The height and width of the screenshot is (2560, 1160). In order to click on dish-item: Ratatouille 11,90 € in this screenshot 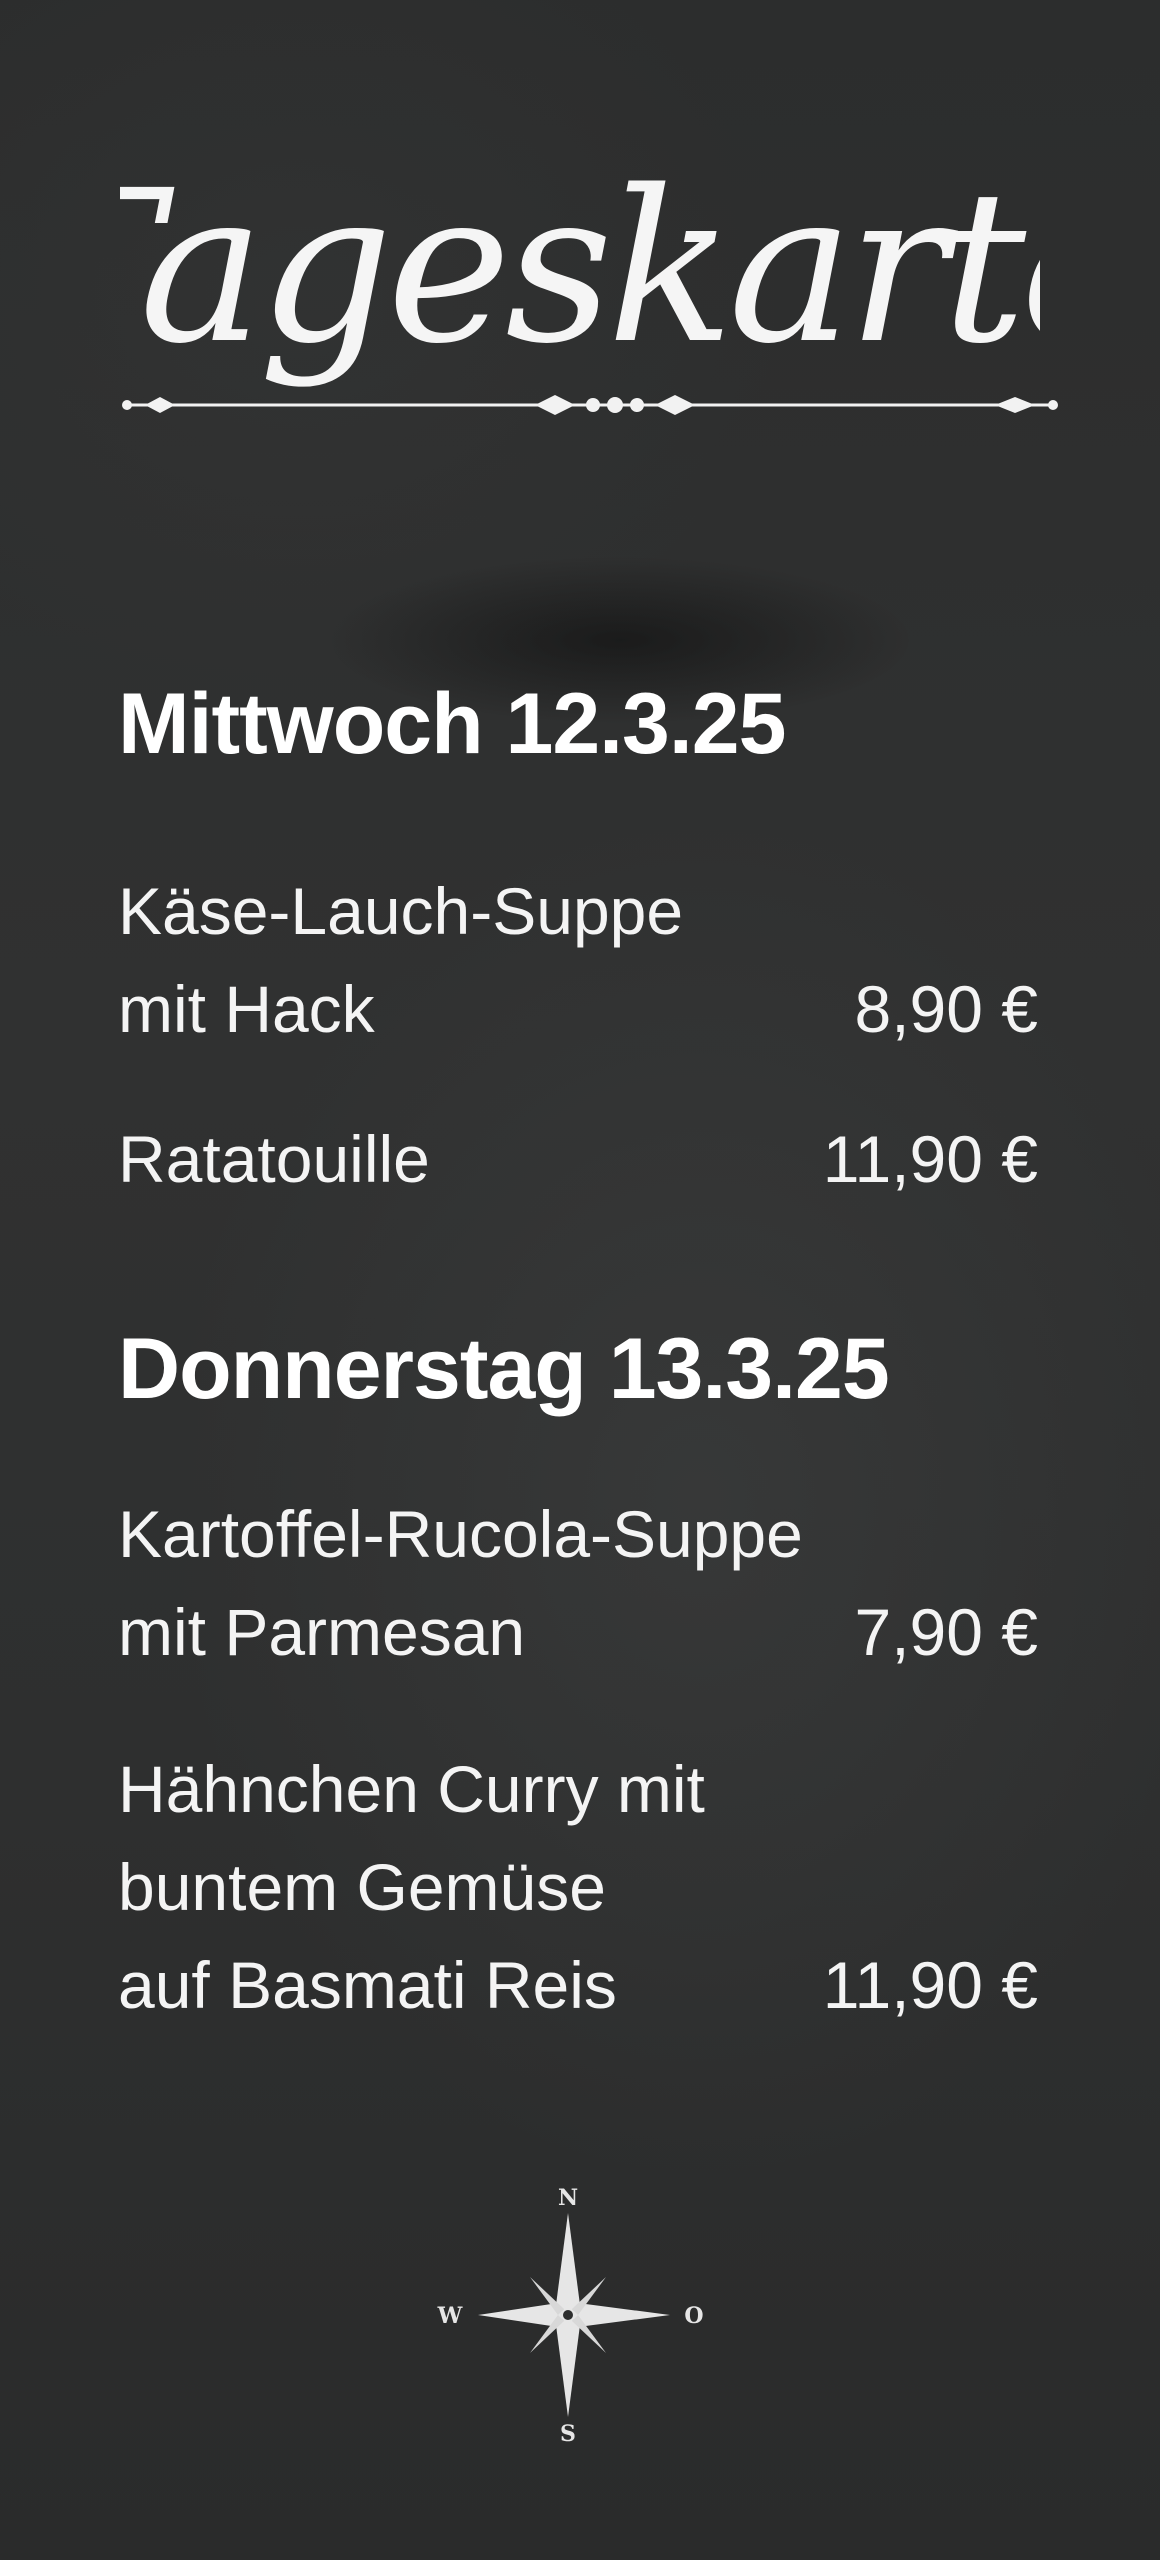, I will do `click(578, 1159)`.